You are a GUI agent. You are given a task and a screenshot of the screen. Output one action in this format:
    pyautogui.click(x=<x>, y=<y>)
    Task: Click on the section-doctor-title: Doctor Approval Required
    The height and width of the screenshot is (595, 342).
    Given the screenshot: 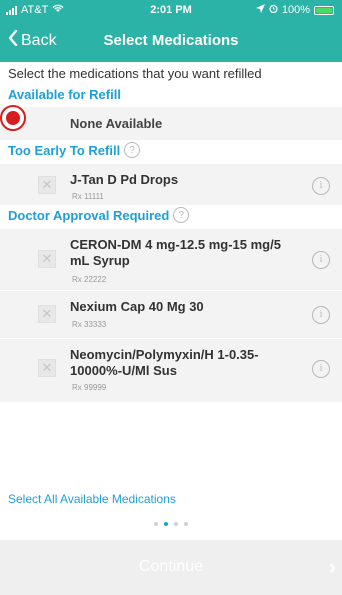 What is the action you would take?
    pyautogui.click(x=89, y=215)
    